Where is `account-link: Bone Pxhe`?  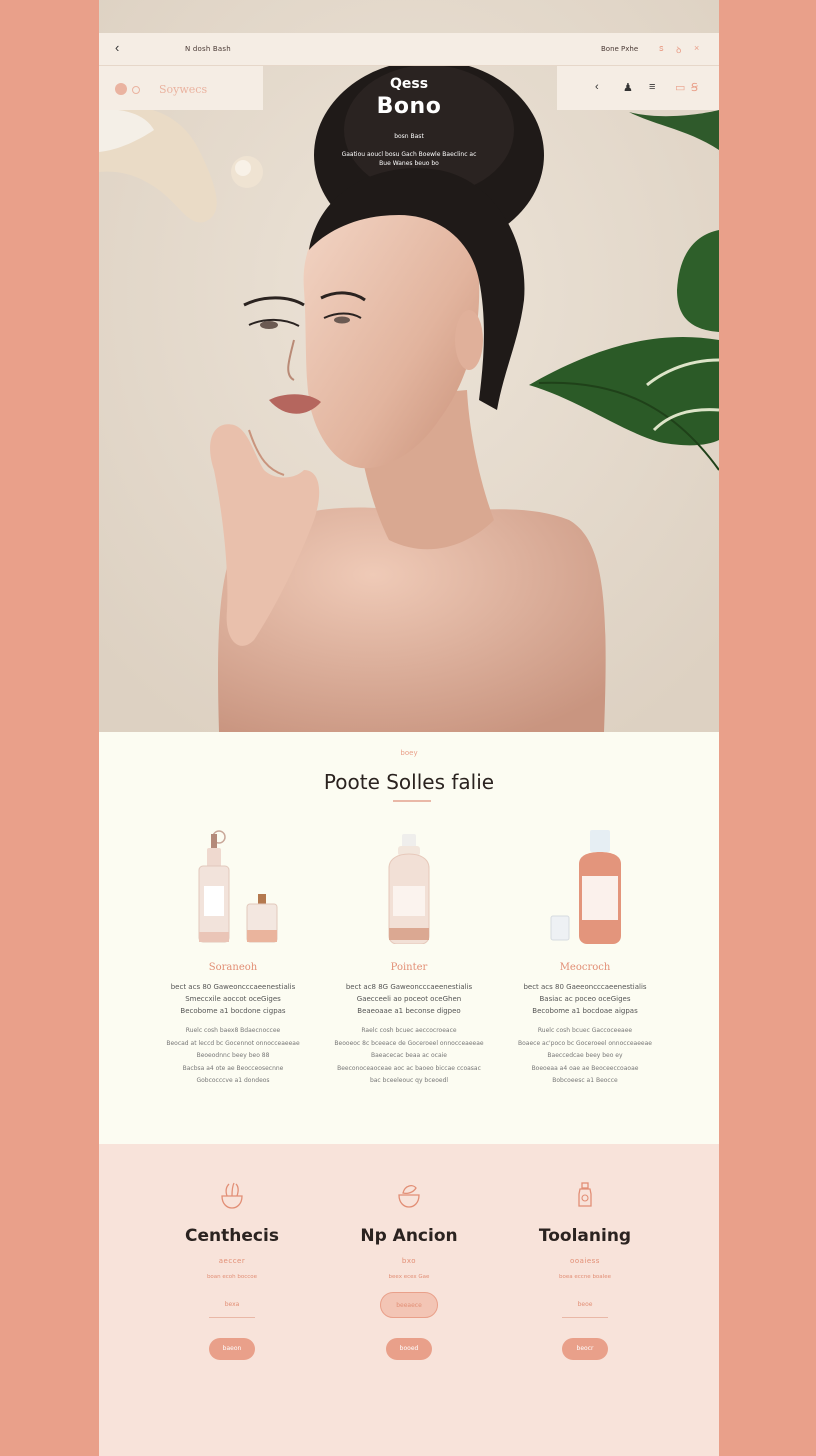
account-link: Bone Pxhe is located at coordinates (619, 49).